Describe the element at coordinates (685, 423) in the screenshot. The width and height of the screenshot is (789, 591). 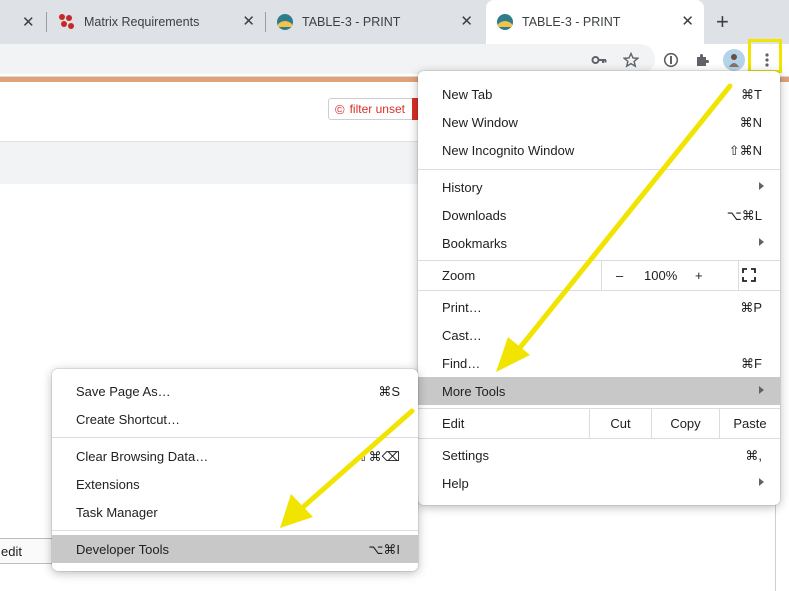
I see `copy-button: Copy` at that location.